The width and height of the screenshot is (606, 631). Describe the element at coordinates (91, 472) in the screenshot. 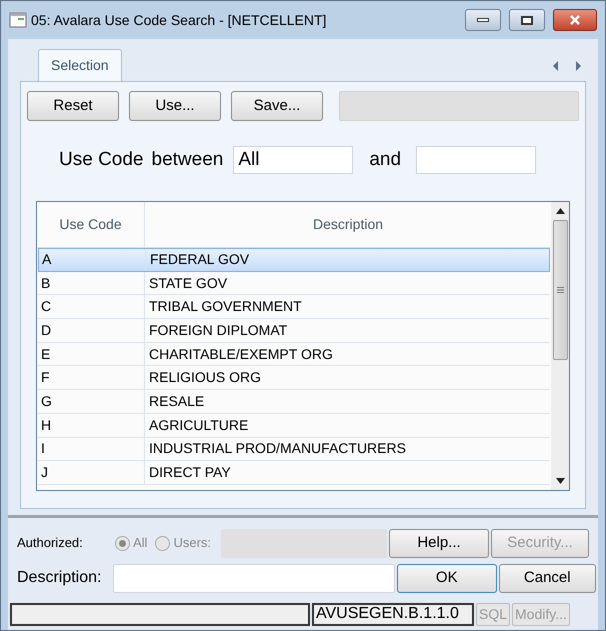

I see `table-cell: J` at that location.